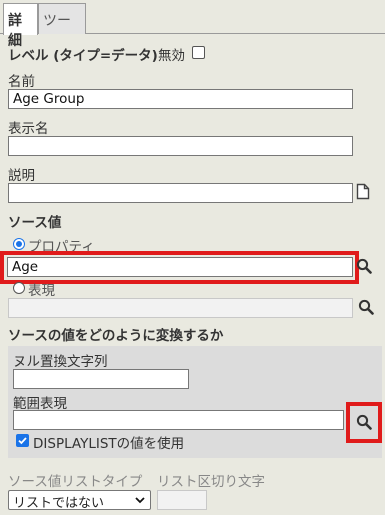  I want to click on display-name-label: 表示名, so click(28, 129).